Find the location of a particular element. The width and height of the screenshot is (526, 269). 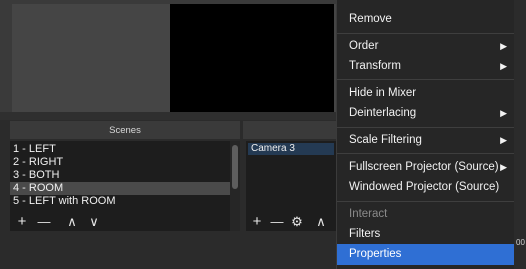

menu-item-label: Filters is located at coordinates (365, 234).